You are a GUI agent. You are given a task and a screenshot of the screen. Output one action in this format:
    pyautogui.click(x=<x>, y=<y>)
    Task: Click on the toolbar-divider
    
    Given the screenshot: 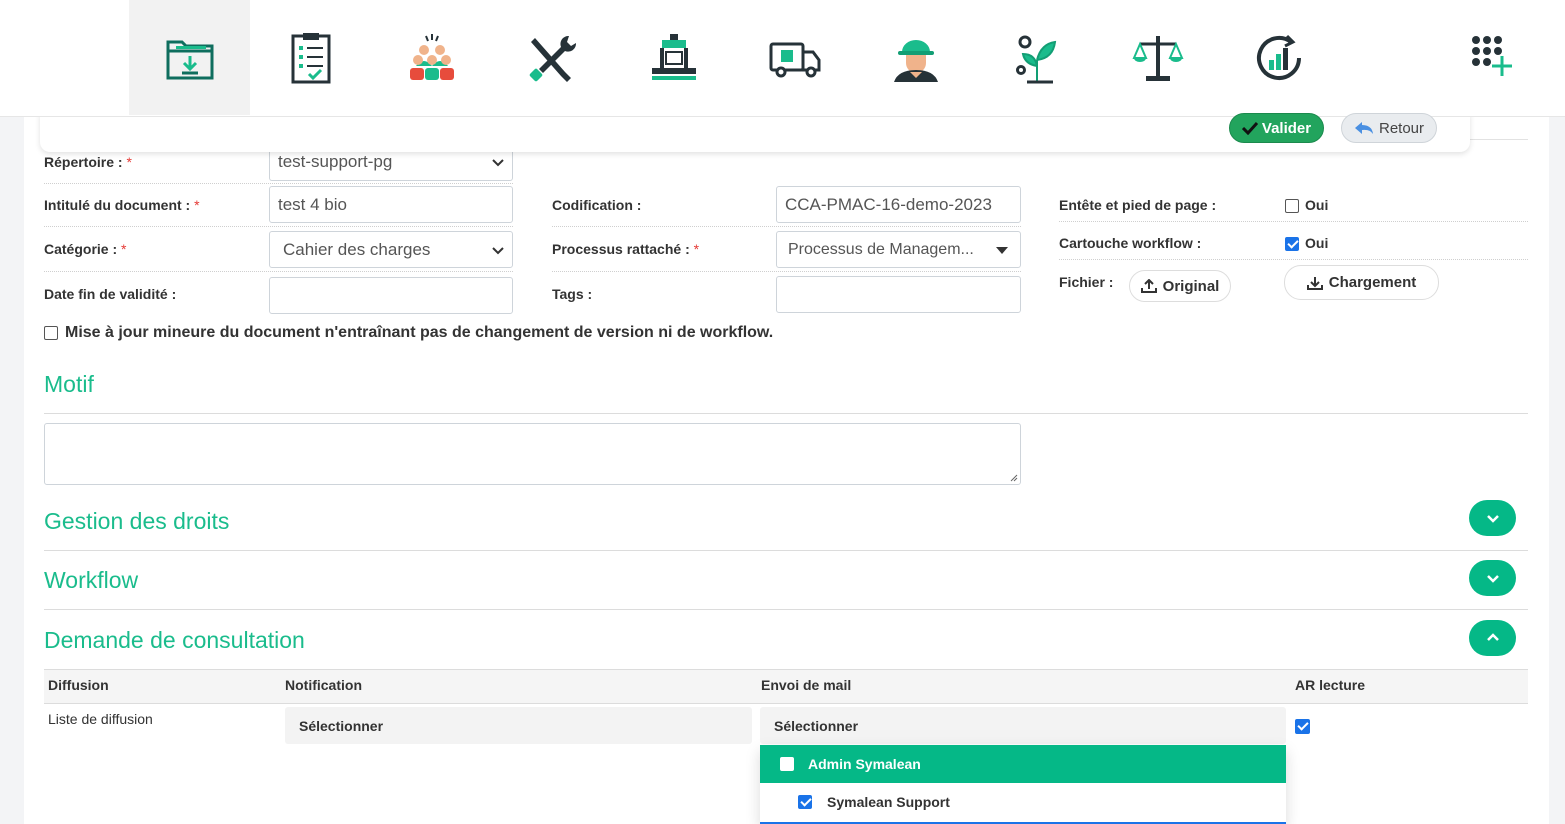 What is the action you would take?
    pyautogui.click(x=1499, y=139)
    